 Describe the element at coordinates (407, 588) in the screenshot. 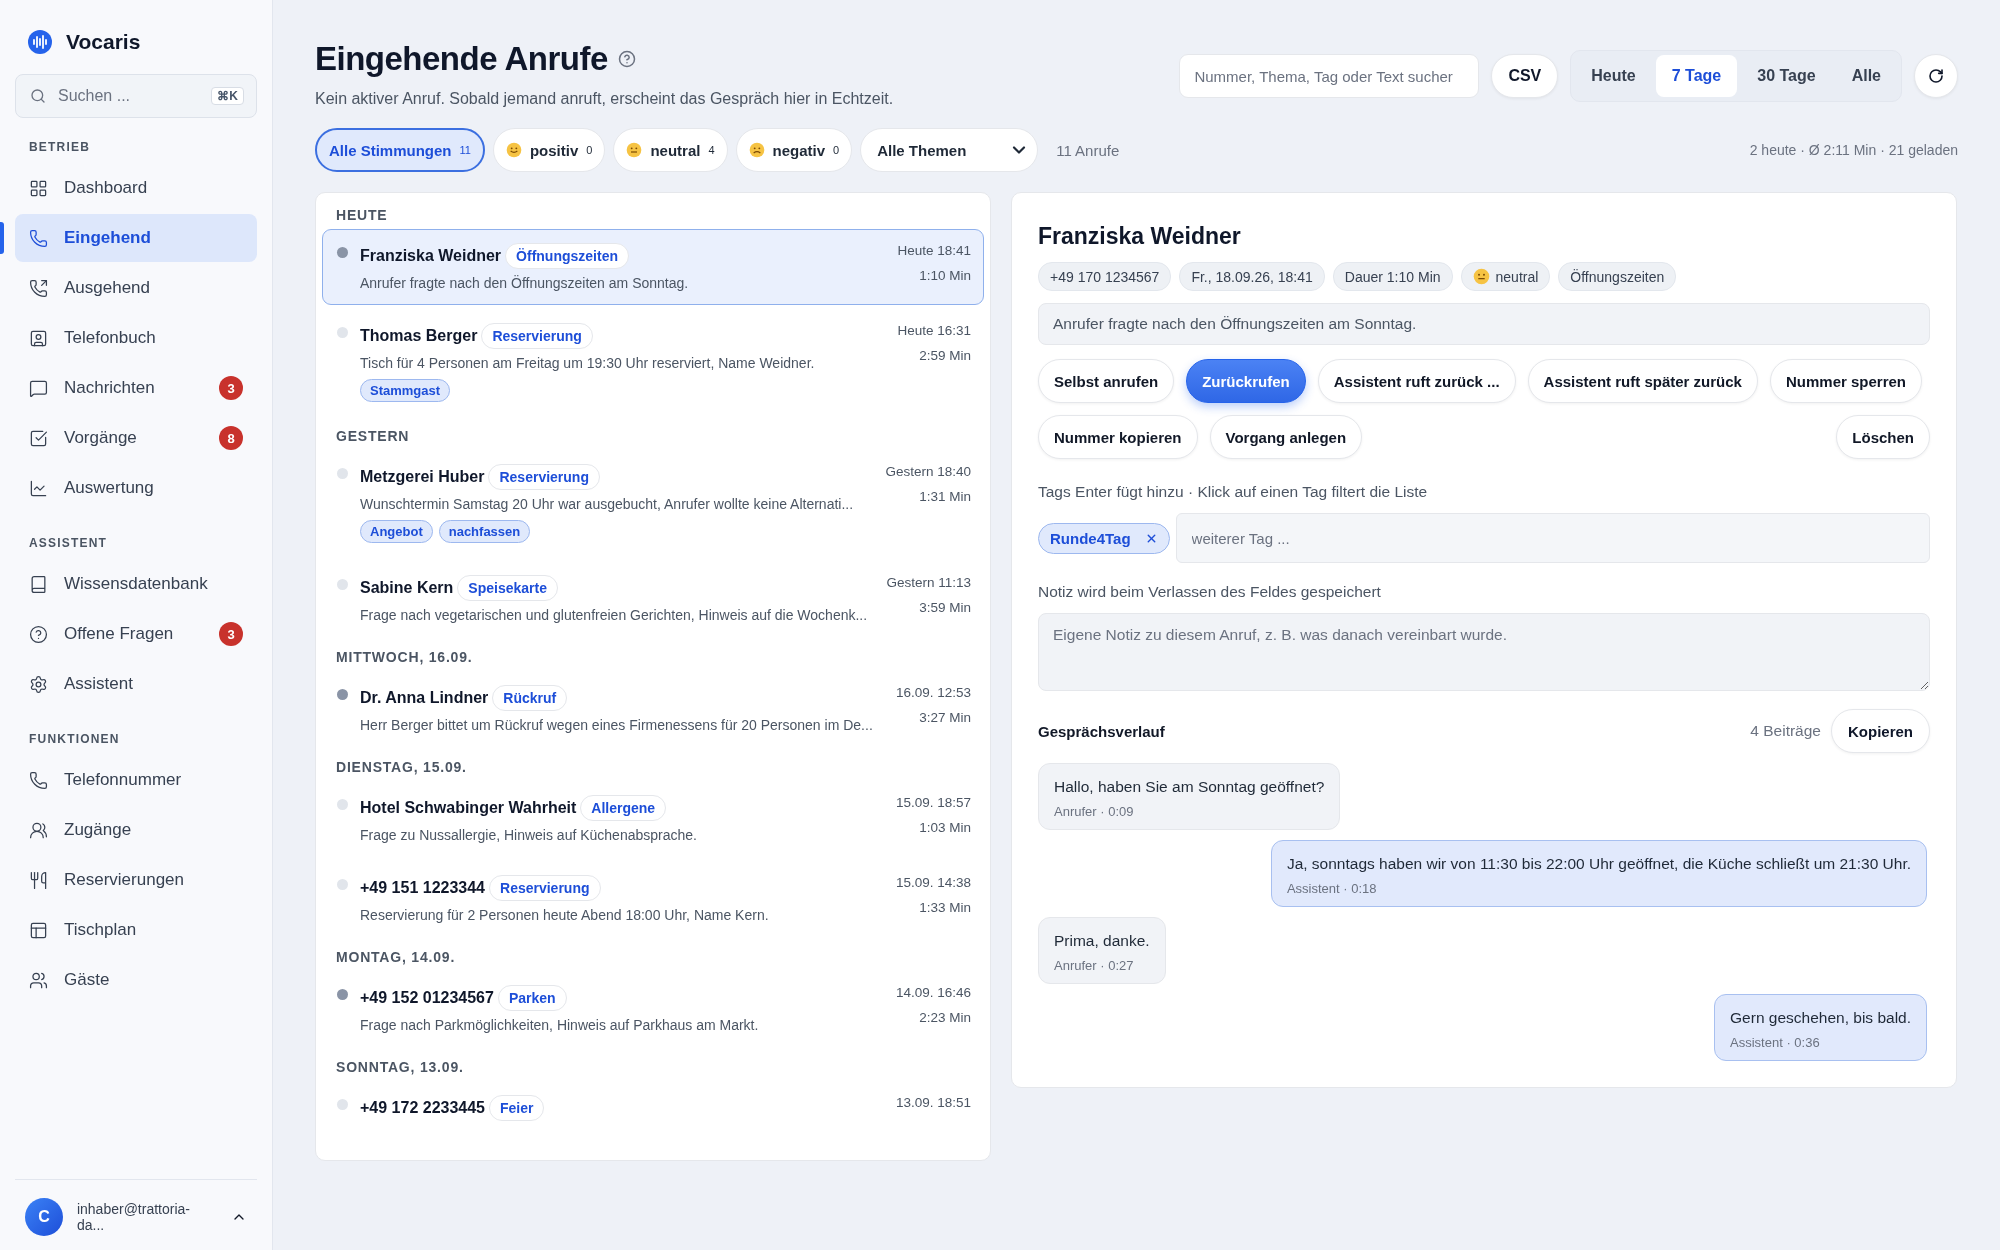

I see `caller-name: Sabine Kern` at that location.